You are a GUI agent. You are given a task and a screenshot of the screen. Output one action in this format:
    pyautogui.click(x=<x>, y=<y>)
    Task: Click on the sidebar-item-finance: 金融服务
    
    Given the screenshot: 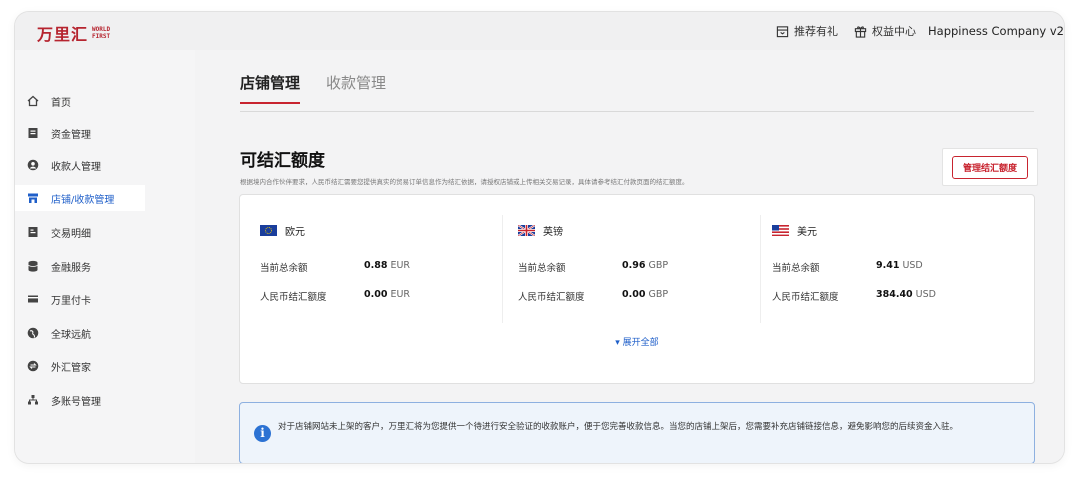 What is the action you would take?
    pyautogui.click(x=80, y=266)
    